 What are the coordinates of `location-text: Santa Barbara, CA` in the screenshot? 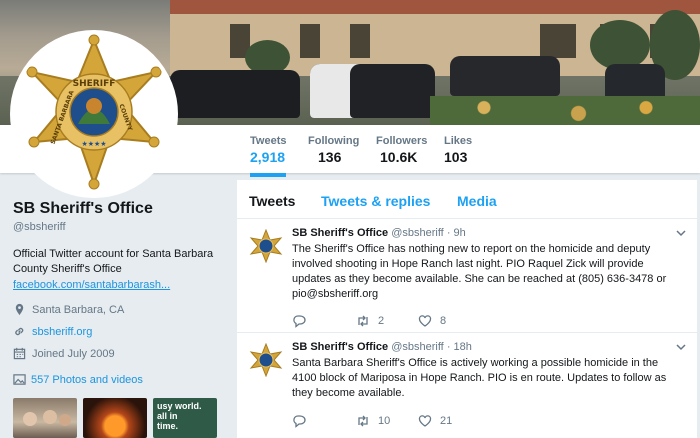 It's located at (78, 309).